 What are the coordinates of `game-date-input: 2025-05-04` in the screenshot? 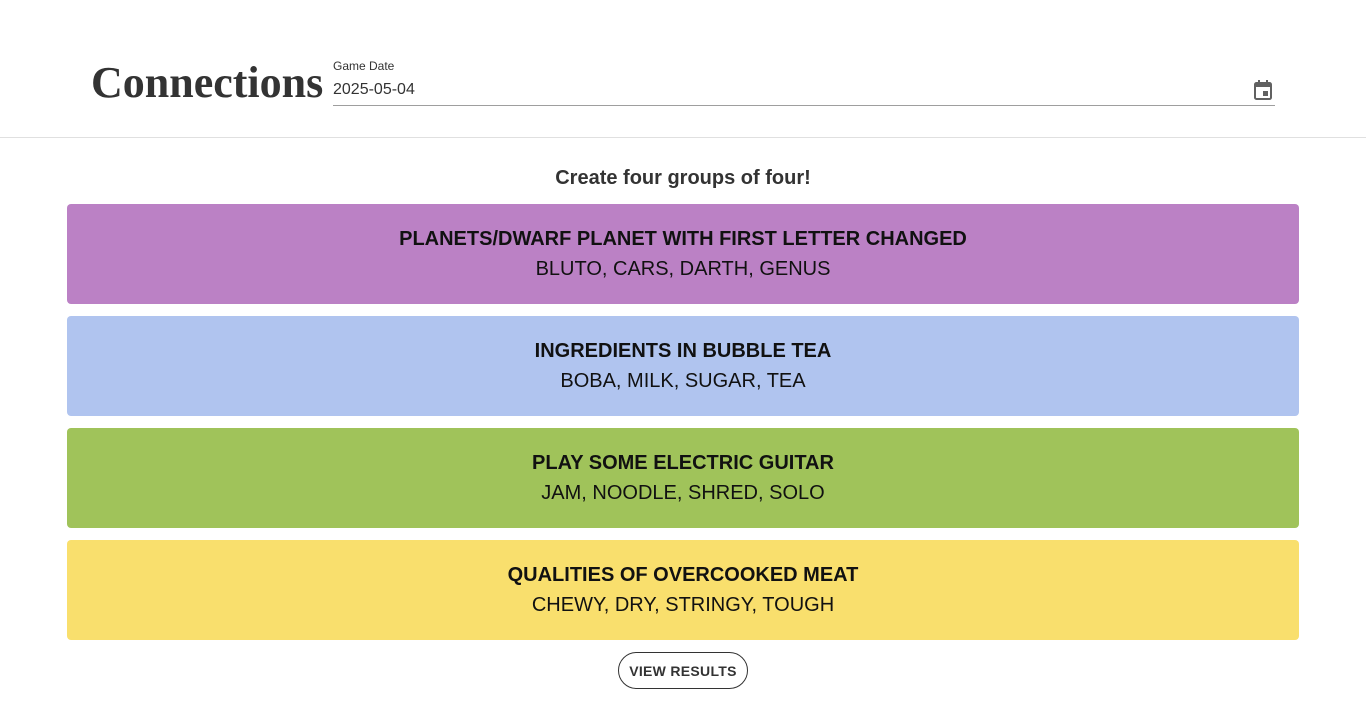 It's located at (374, 90).